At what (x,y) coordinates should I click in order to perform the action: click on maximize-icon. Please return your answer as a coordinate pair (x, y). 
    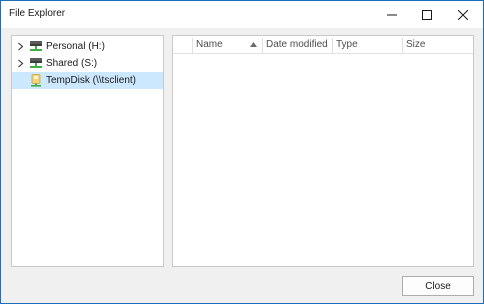
    Looking at the image, I should click on (427, 14).